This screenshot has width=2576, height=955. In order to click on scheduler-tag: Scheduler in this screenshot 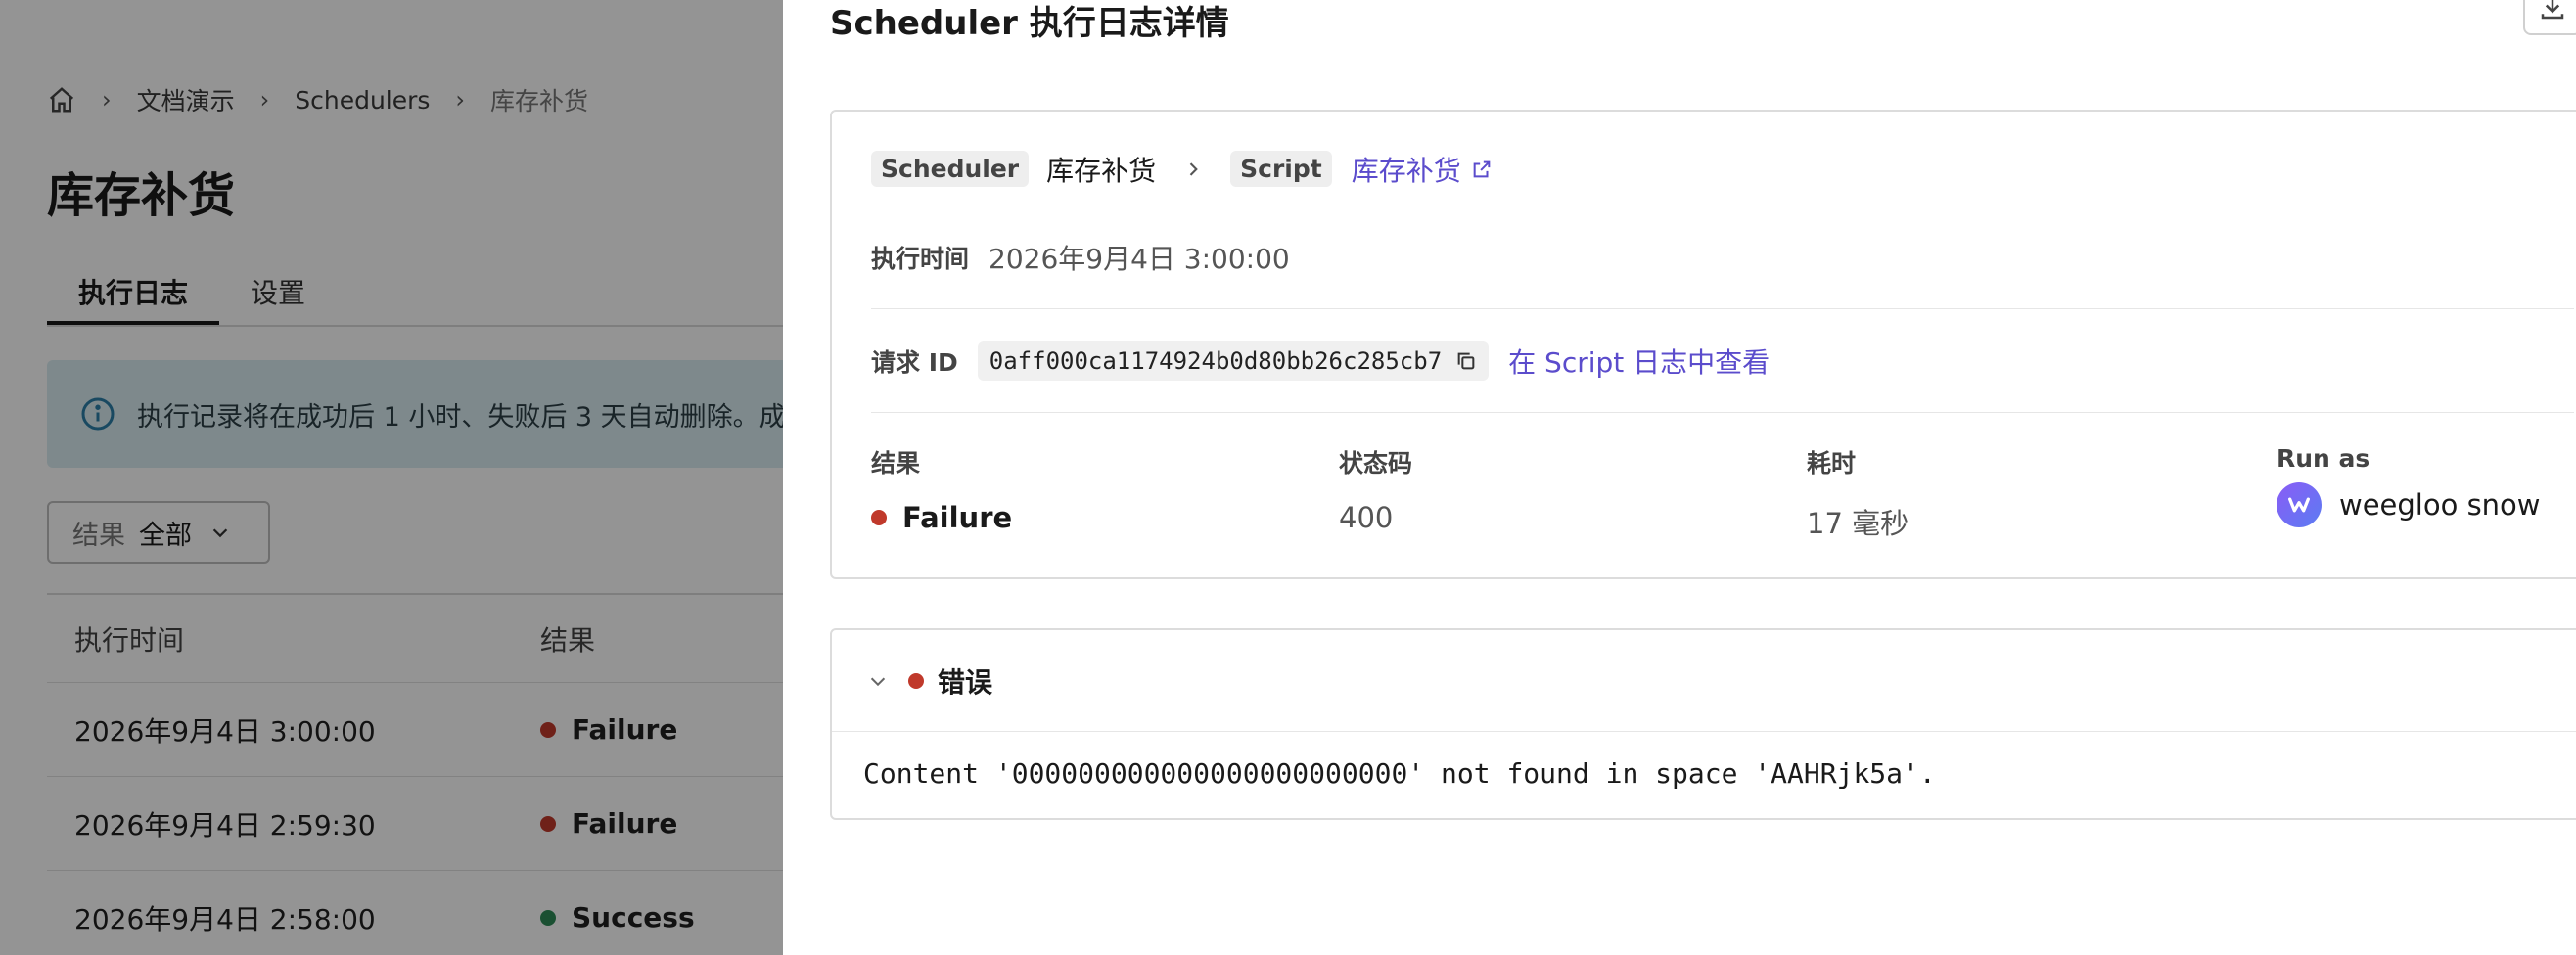, I will do `click(951, 169)`.